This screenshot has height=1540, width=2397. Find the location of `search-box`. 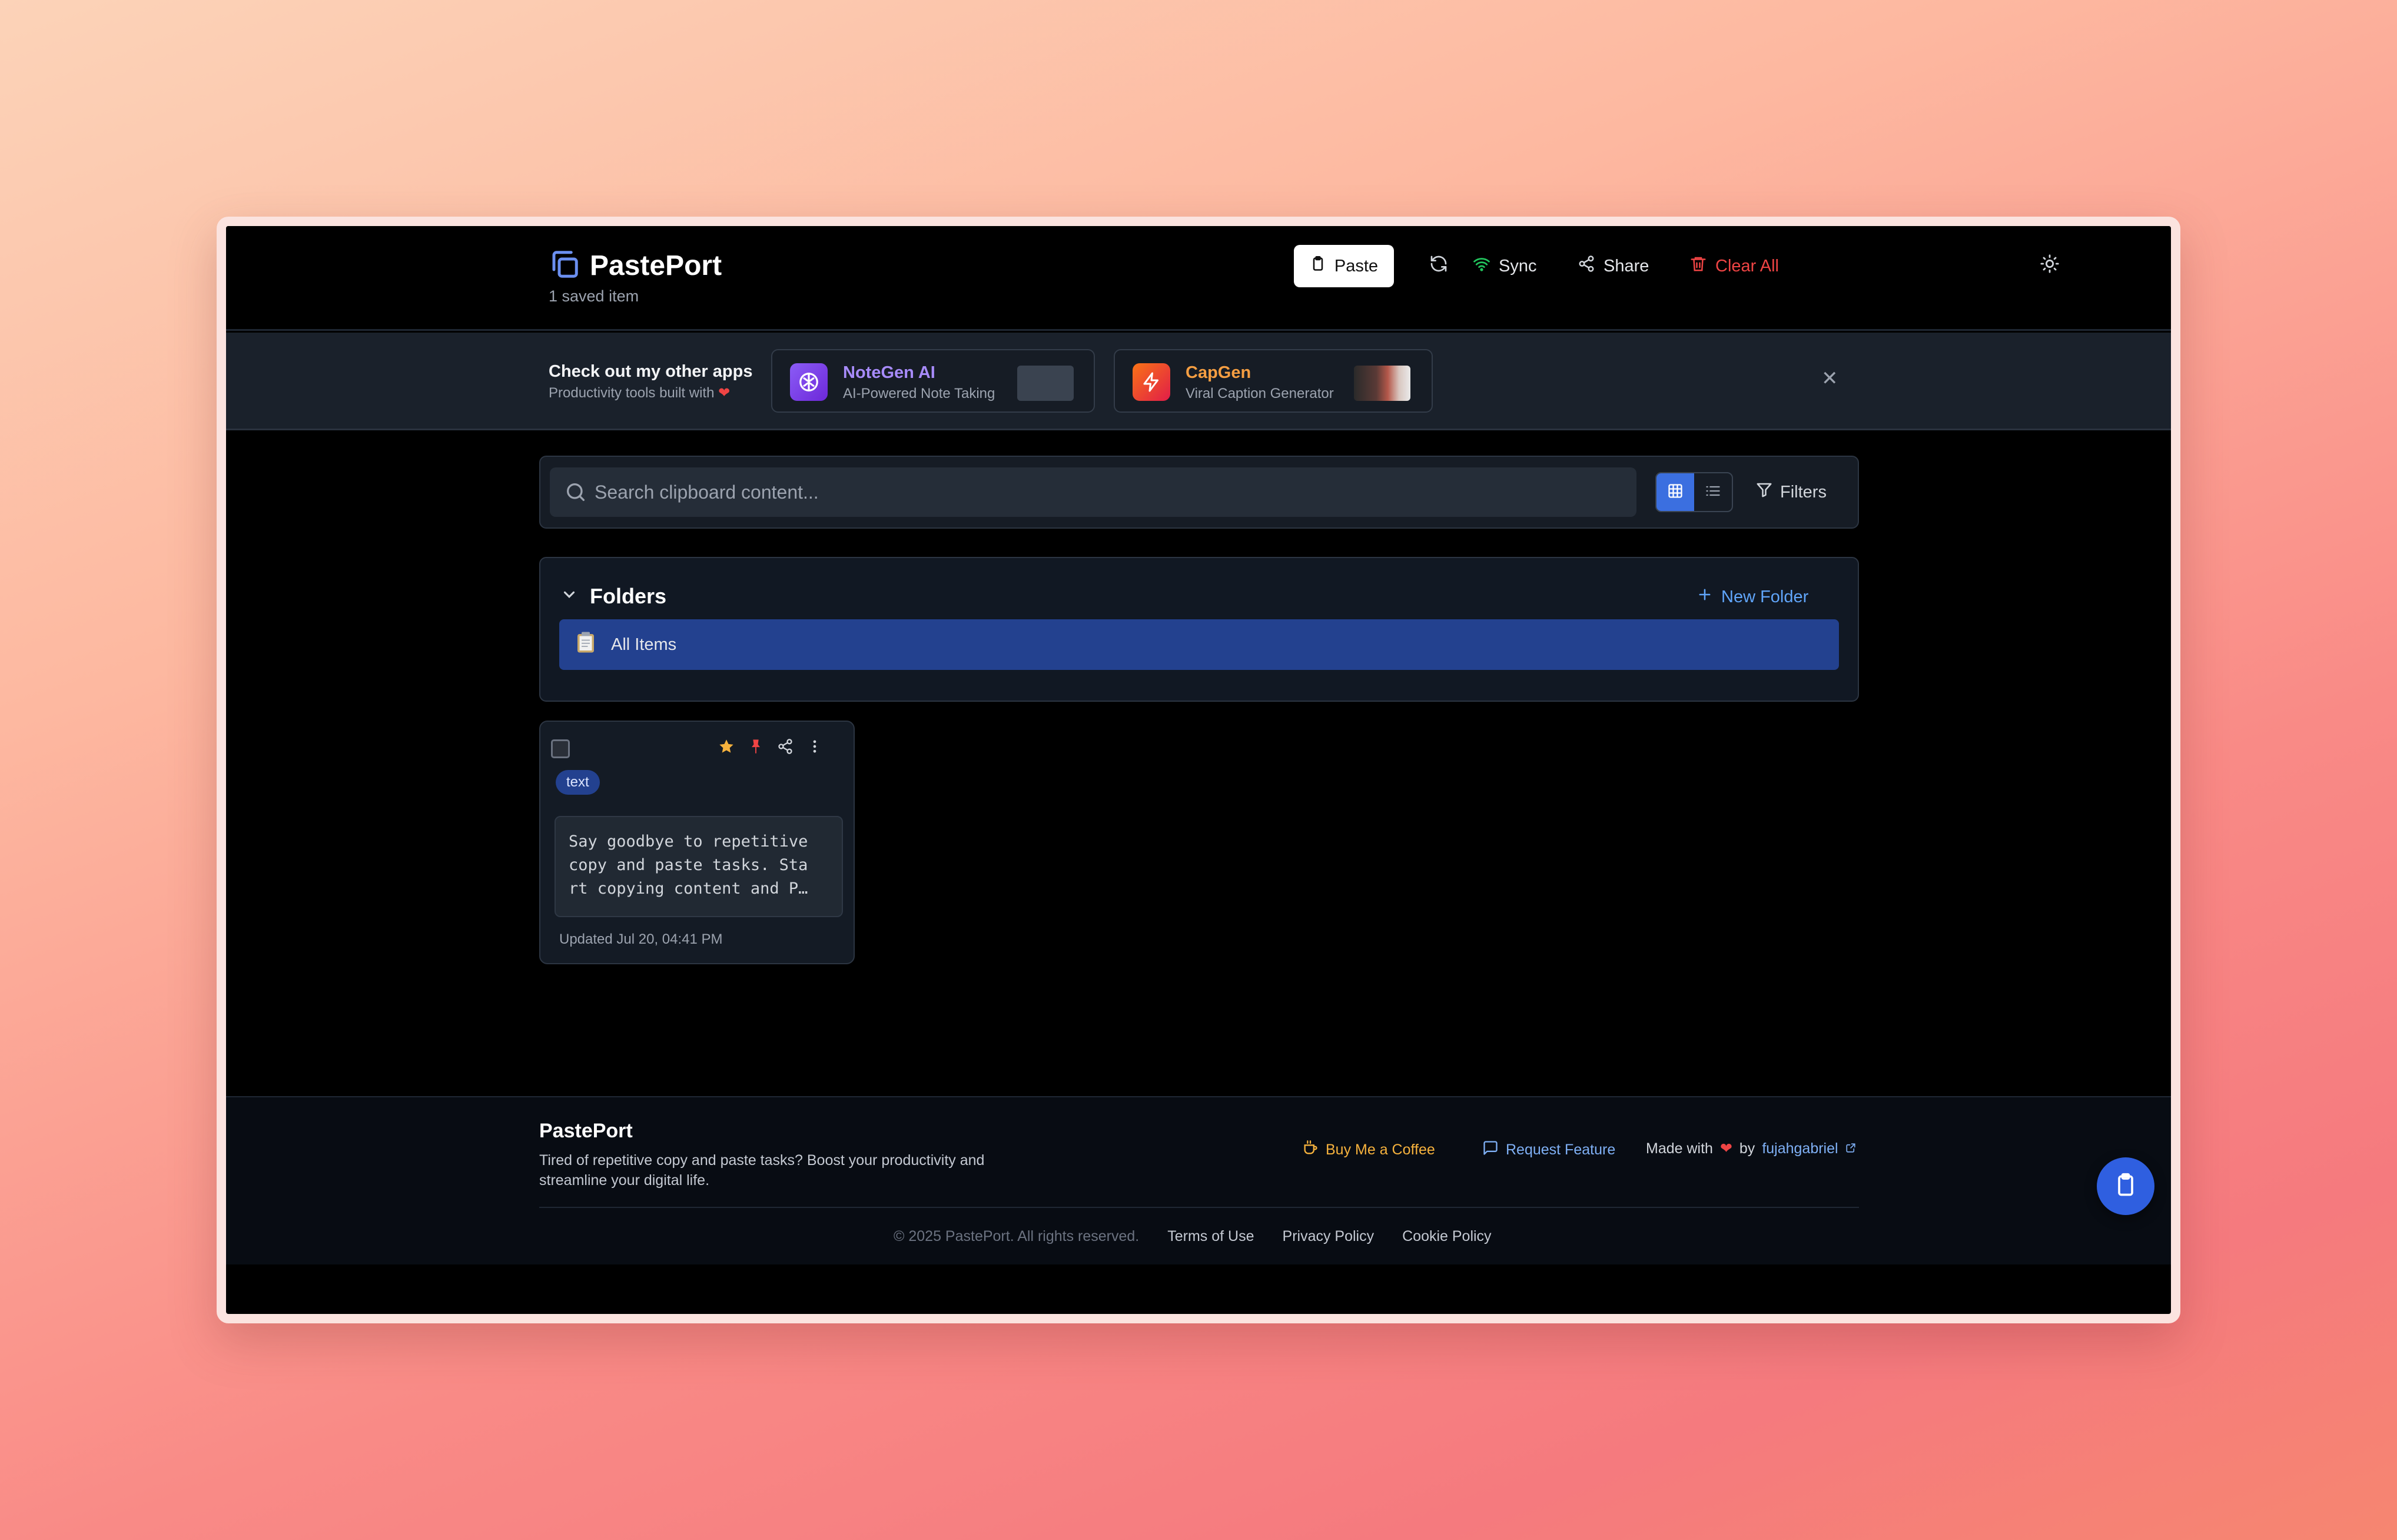

search-box is located at coordinates (1093, 492).